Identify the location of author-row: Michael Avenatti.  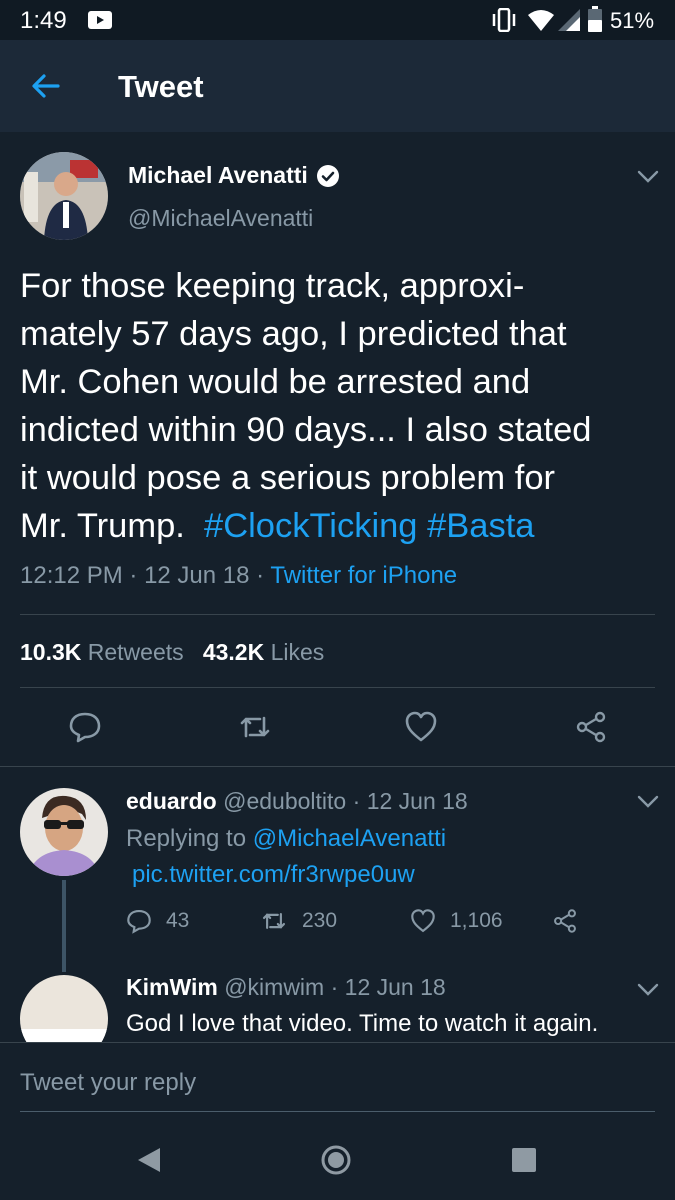
(234, 175).